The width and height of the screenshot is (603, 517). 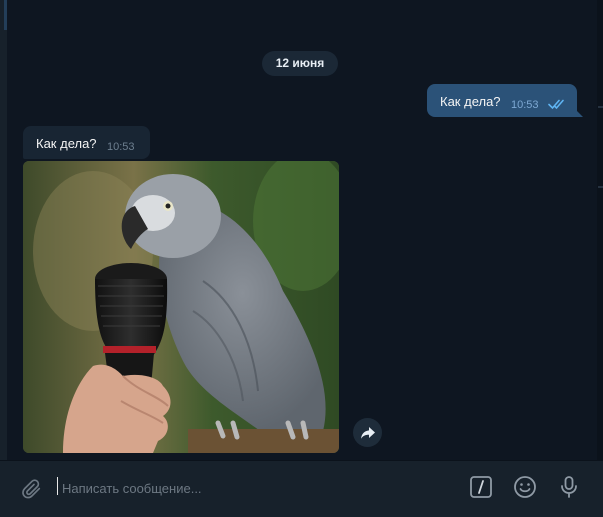 I want to click on double-check-icon, so click(x=556, y=104).